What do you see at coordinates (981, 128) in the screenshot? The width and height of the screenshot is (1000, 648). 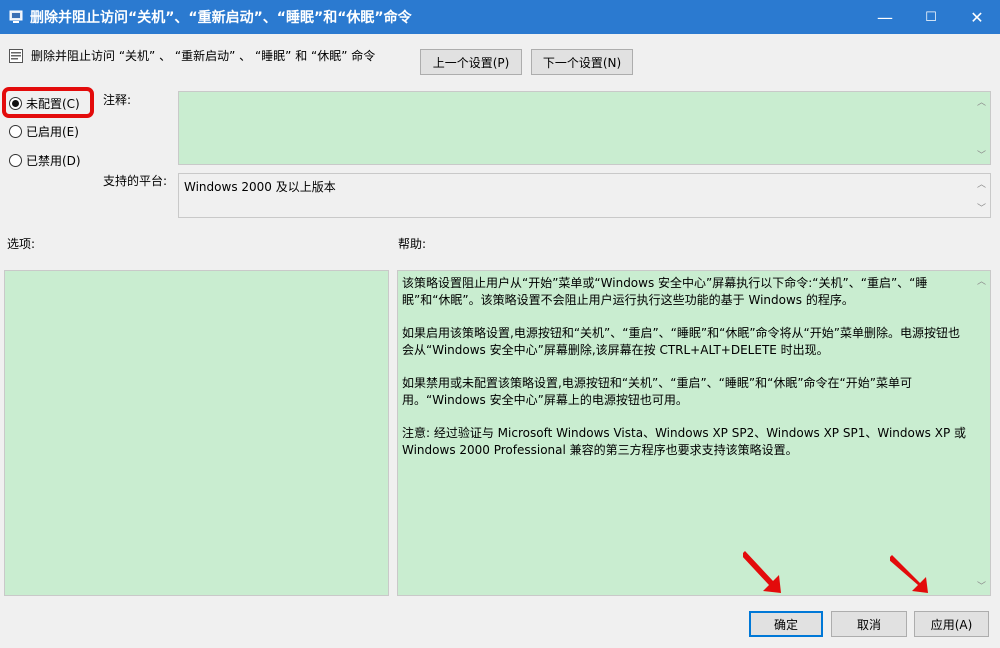 I see `comment-scrollbar: ︿ ﹀` at bounding box center [981, 128].